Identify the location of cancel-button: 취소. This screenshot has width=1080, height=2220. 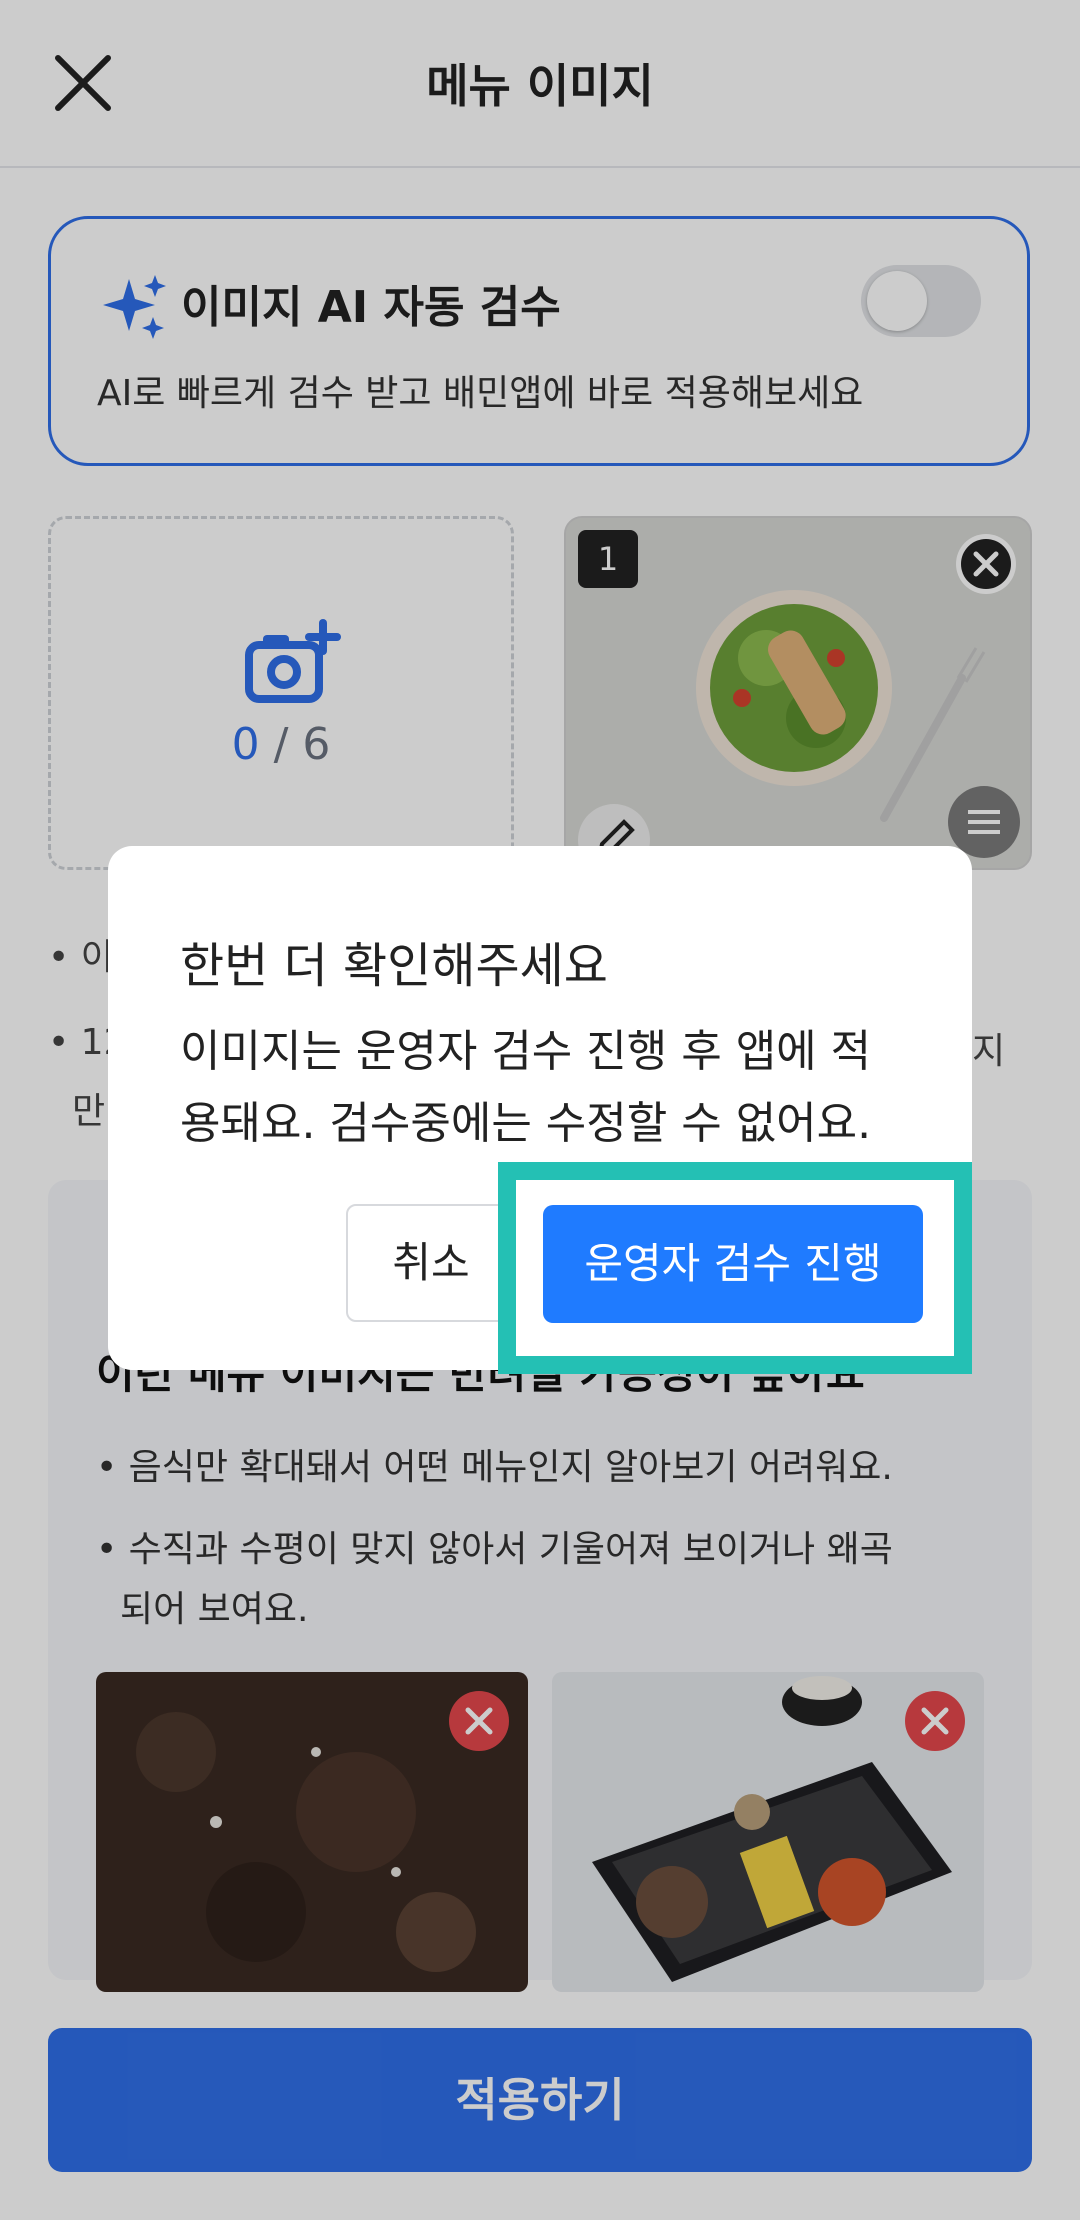
(431, 1263).